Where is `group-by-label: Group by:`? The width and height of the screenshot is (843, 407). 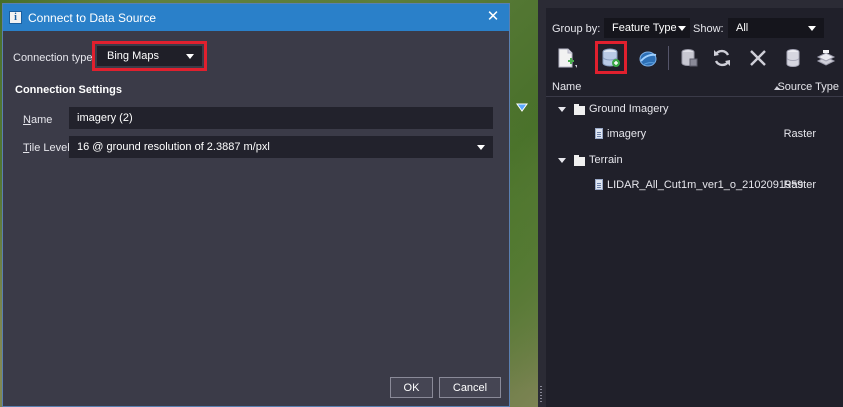
group-by-label: Group by: is located at coordinates (576, 29).